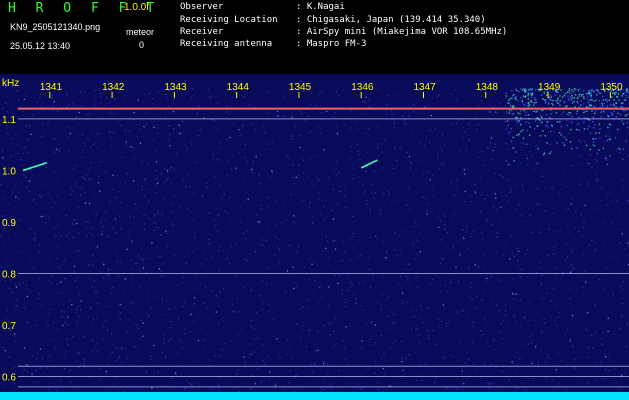 This screenshot has height=400, width=629. I want to click on meteor-count: 0, so click(142, 45).